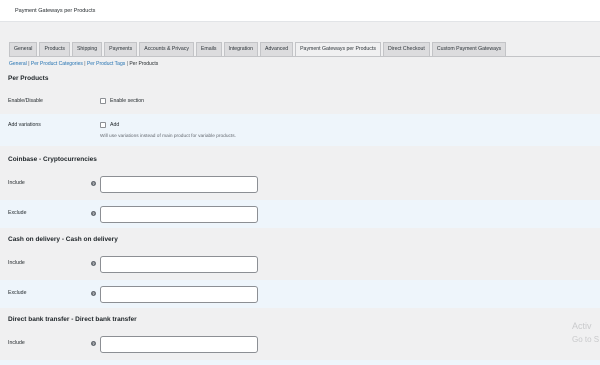  I want to click on tab-accounts-privacy: Accounts & Privacy, so click(166, 49).